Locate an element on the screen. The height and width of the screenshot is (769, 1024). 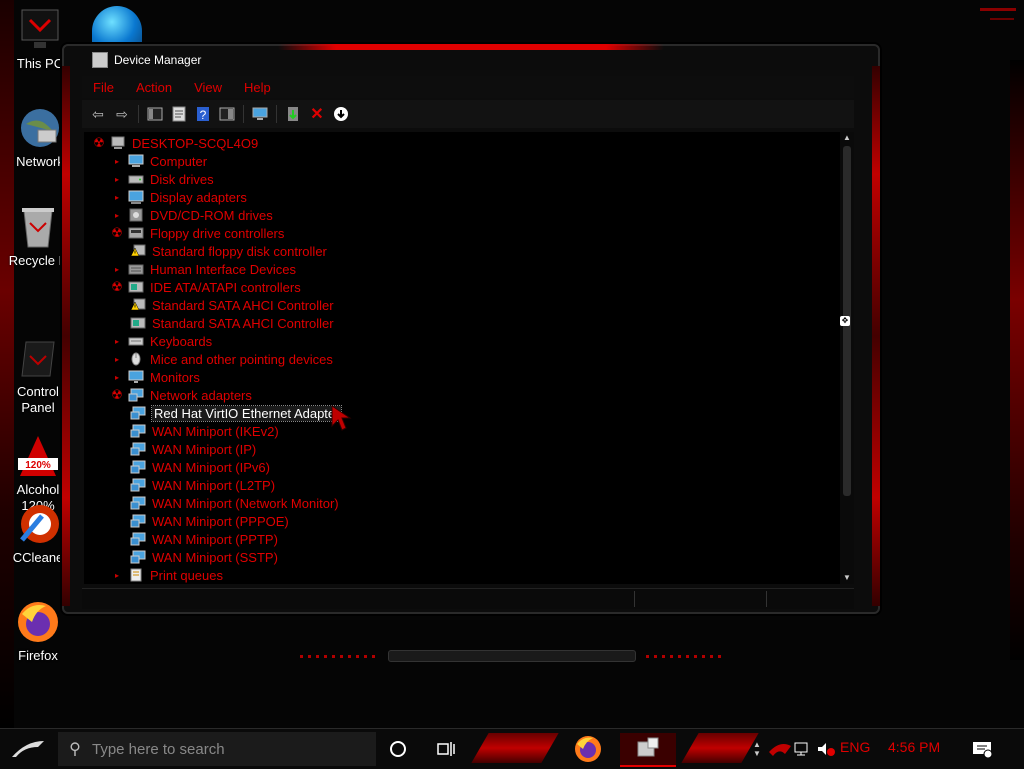
tree-device: WAN Miniport (PPPOE) is located at coordinates (209, 521).